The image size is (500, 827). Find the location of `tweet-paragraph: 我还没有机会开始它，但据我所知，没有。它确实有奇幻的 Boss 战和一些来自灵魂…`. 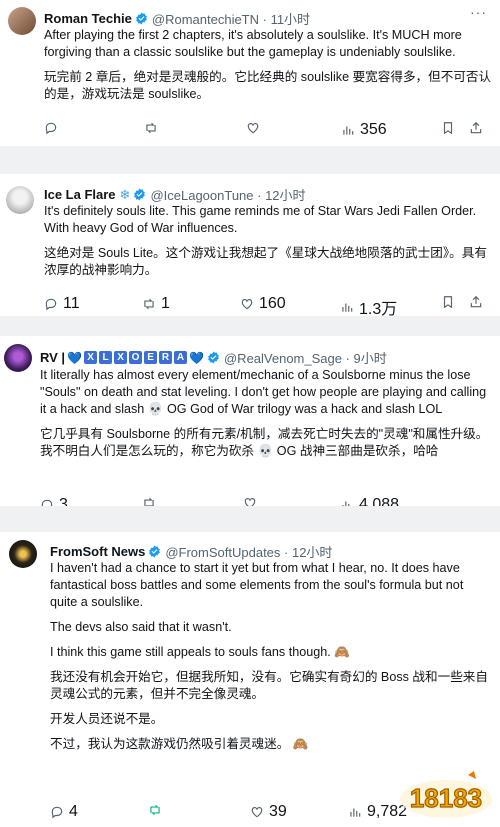

tweet-paragraph: 我还没有机会开始它，但据我所知，没有。它确实有奇幻的 Boss 战和一些来自灵魂… is located at coordinates (269, 685).